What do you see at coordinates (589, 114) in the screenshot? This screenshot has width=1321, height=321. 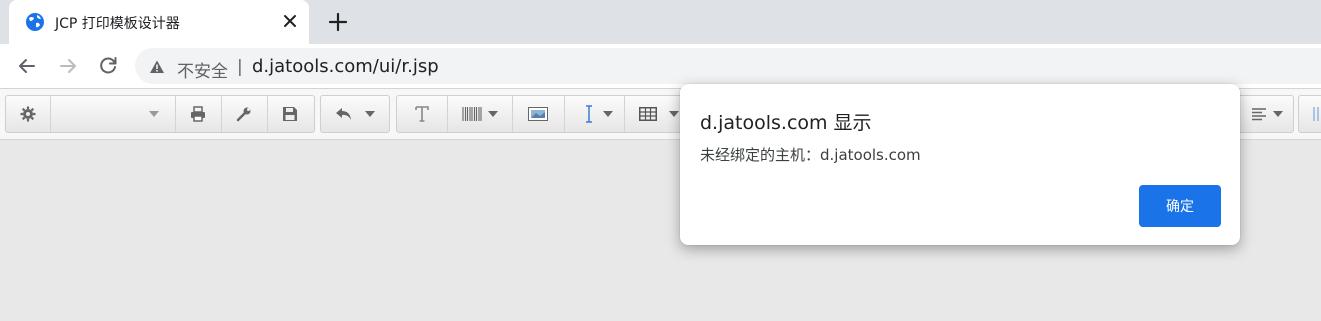 I see `line-icon` at bounding box center [589, 114].